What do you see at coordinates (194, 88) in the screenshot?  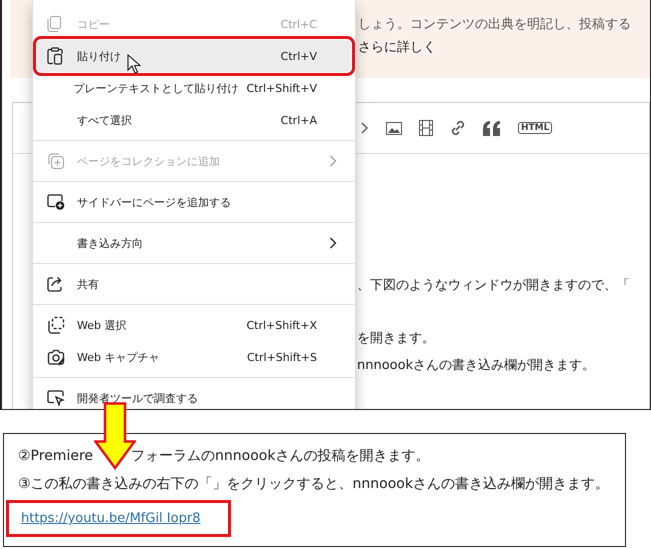 I see `menu-item: プレーンテキストとして貼り付け Ctrl+Shift+V` at bounding box center [194, 88].